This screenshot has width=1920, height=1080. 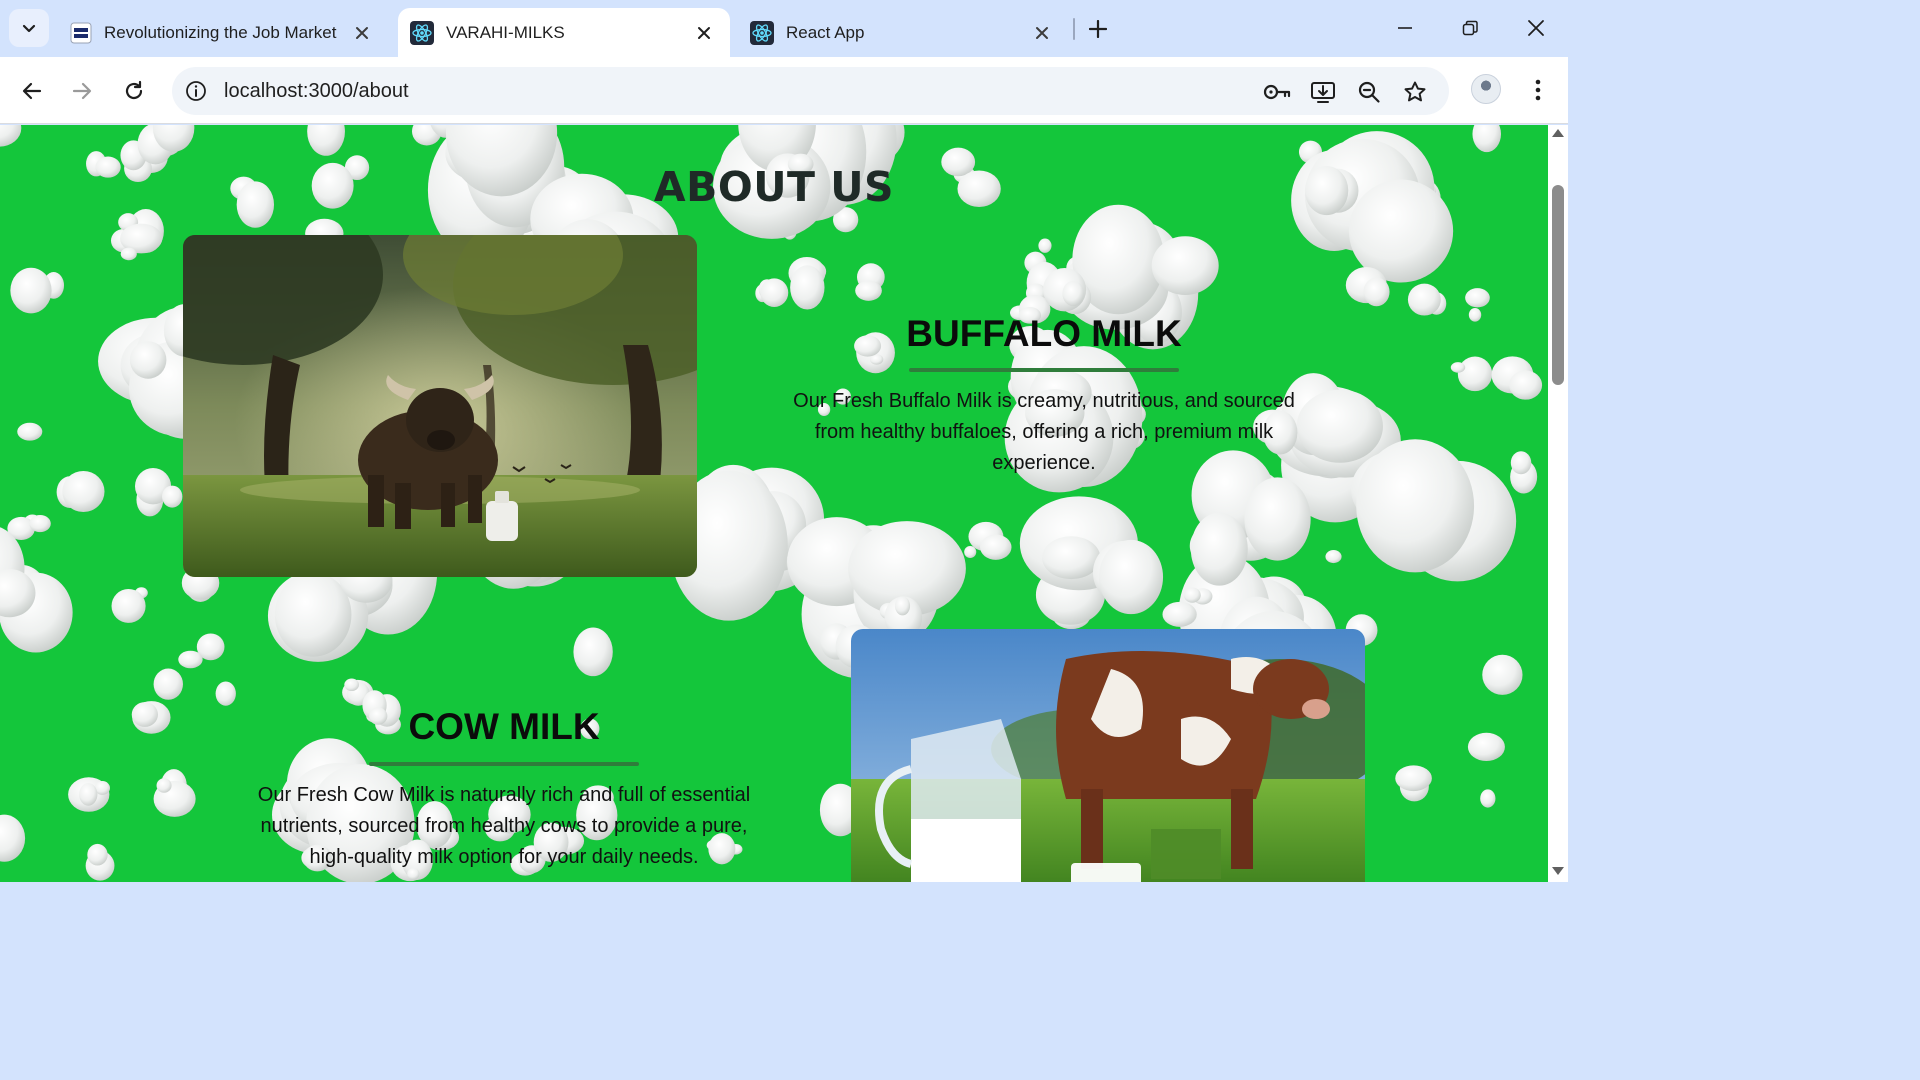 I want to click on address-bar: localhost:3000/about, so click(x=810, y=91).